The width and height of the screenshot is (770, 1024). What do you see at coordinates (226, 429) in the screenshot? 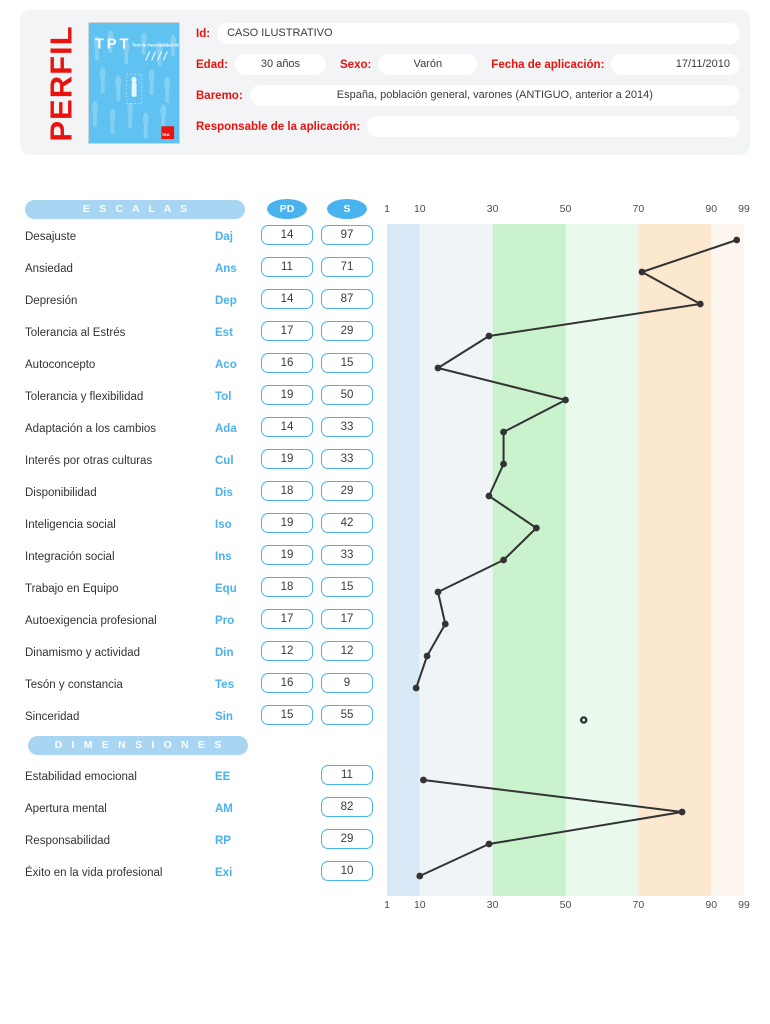
I see `escala-abbr: Ada` at bounding box center [226, 429].